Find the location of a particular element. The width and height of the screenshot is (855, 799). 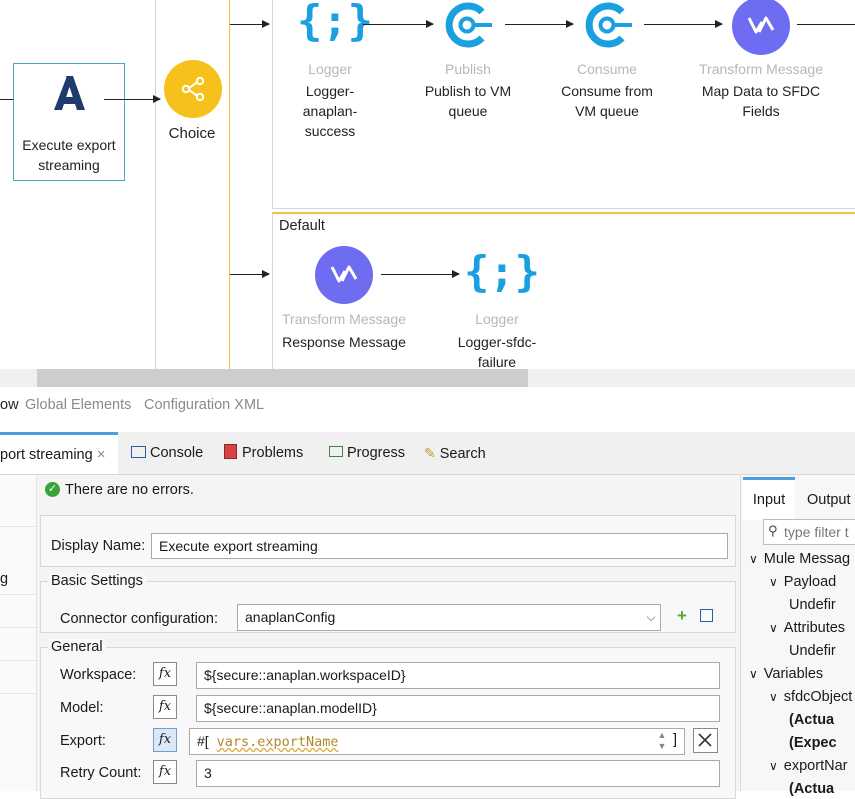

model-fx-button: fx is located at coordinates (165, 707).